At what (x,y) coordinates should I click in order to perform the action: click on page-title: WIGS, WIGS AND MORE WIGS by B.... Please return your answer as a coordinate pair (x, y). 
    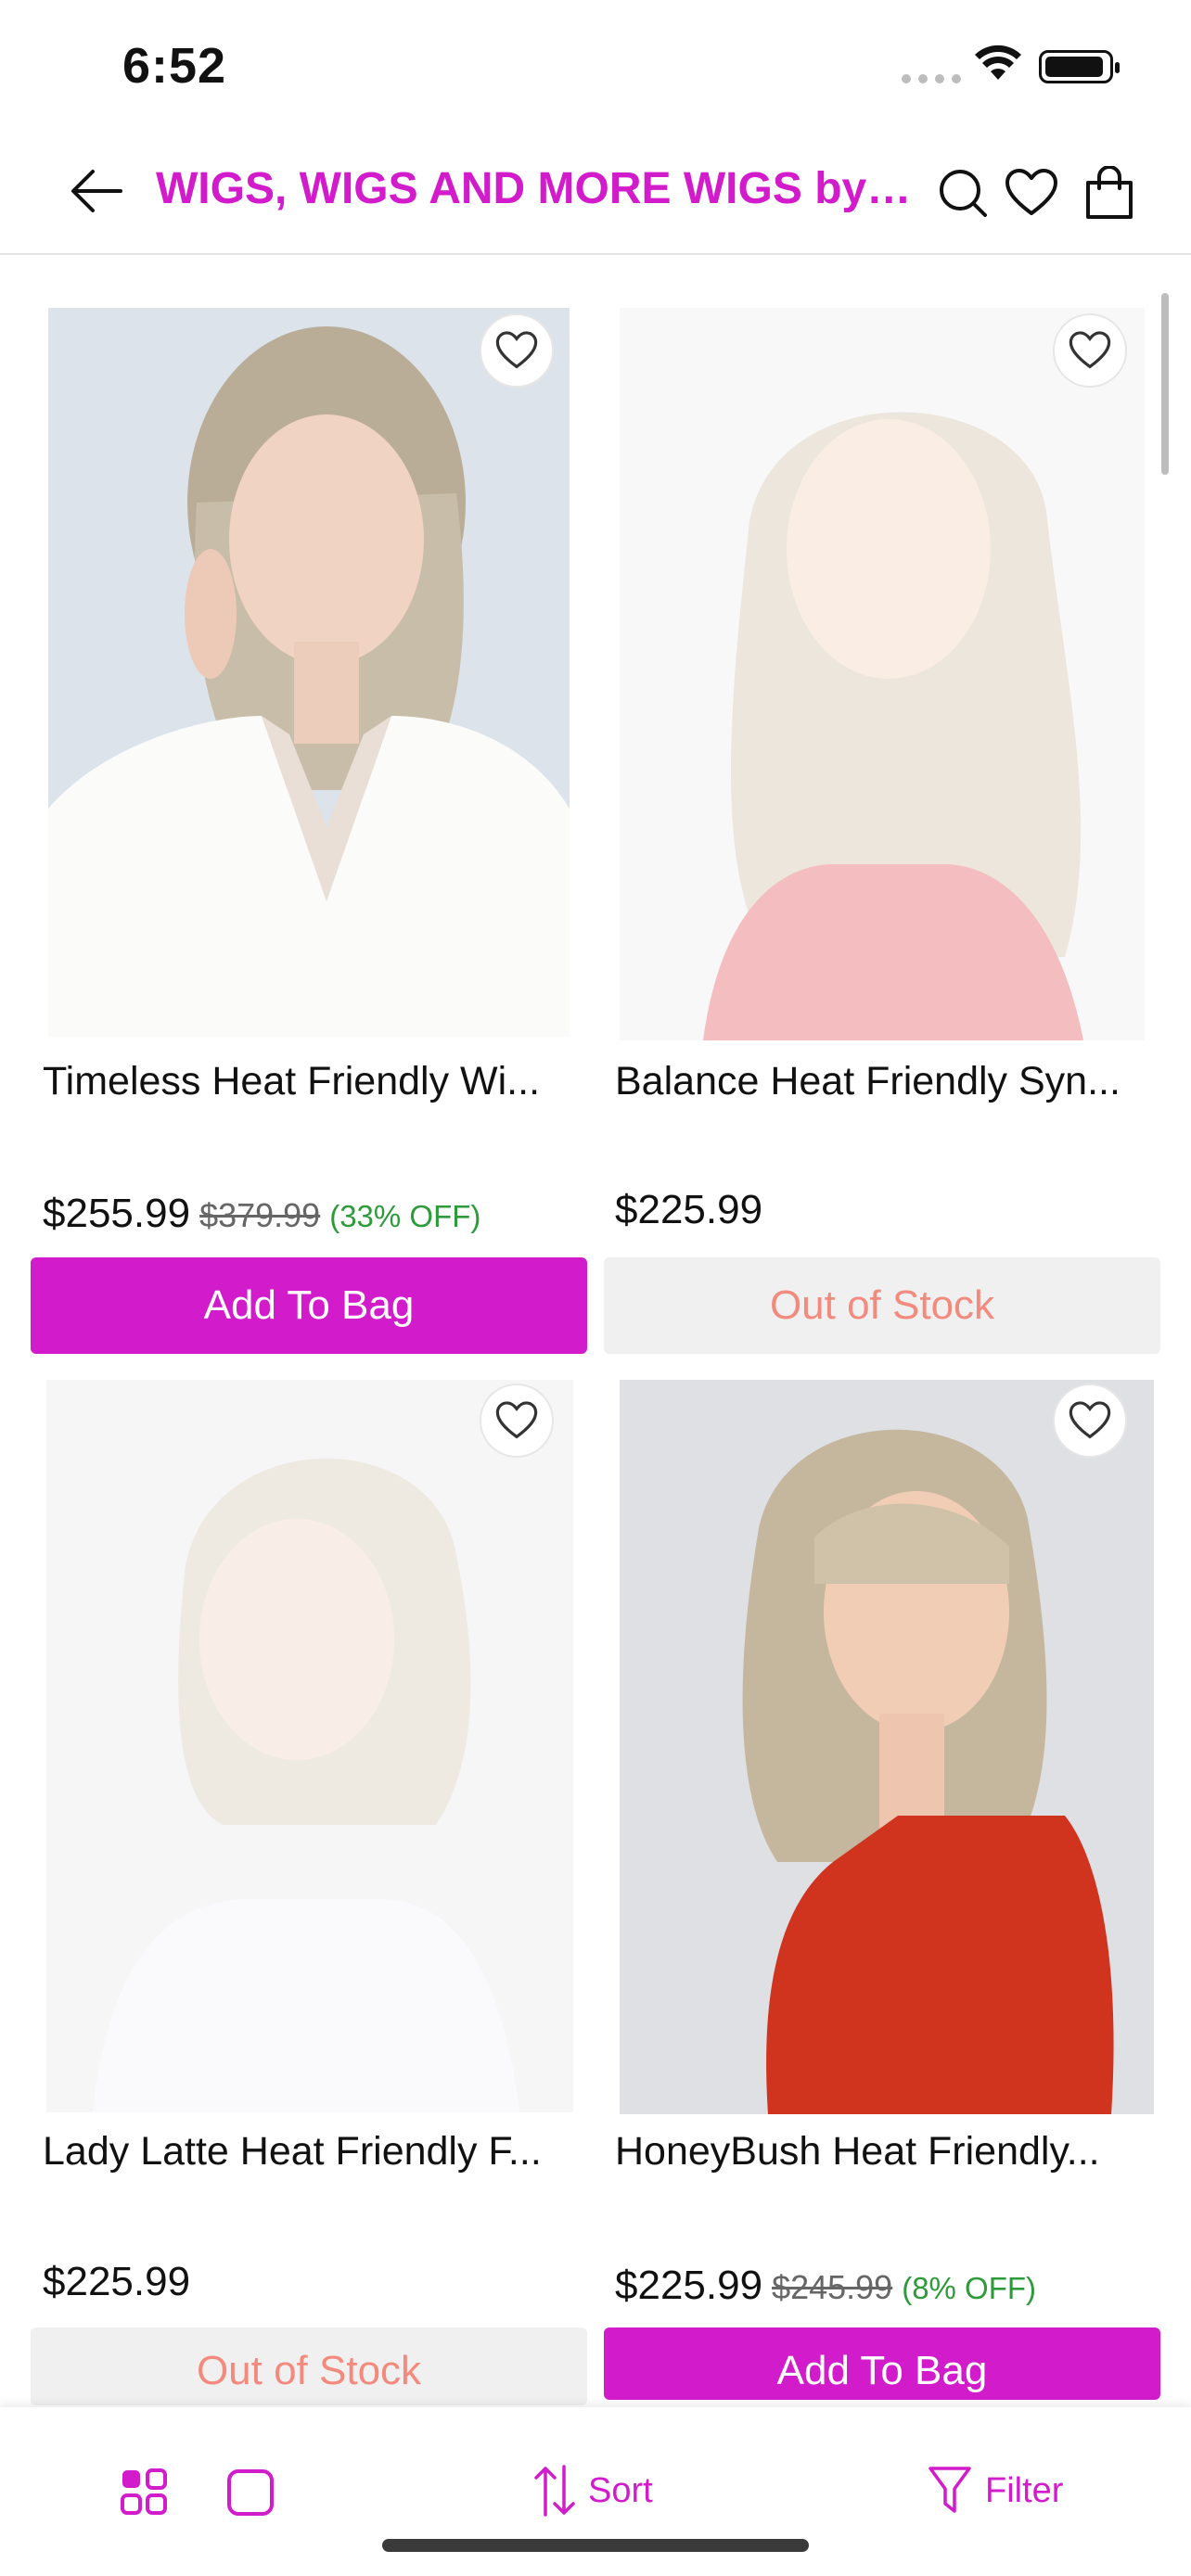
    Looking at the image, I should click on (536, 188).